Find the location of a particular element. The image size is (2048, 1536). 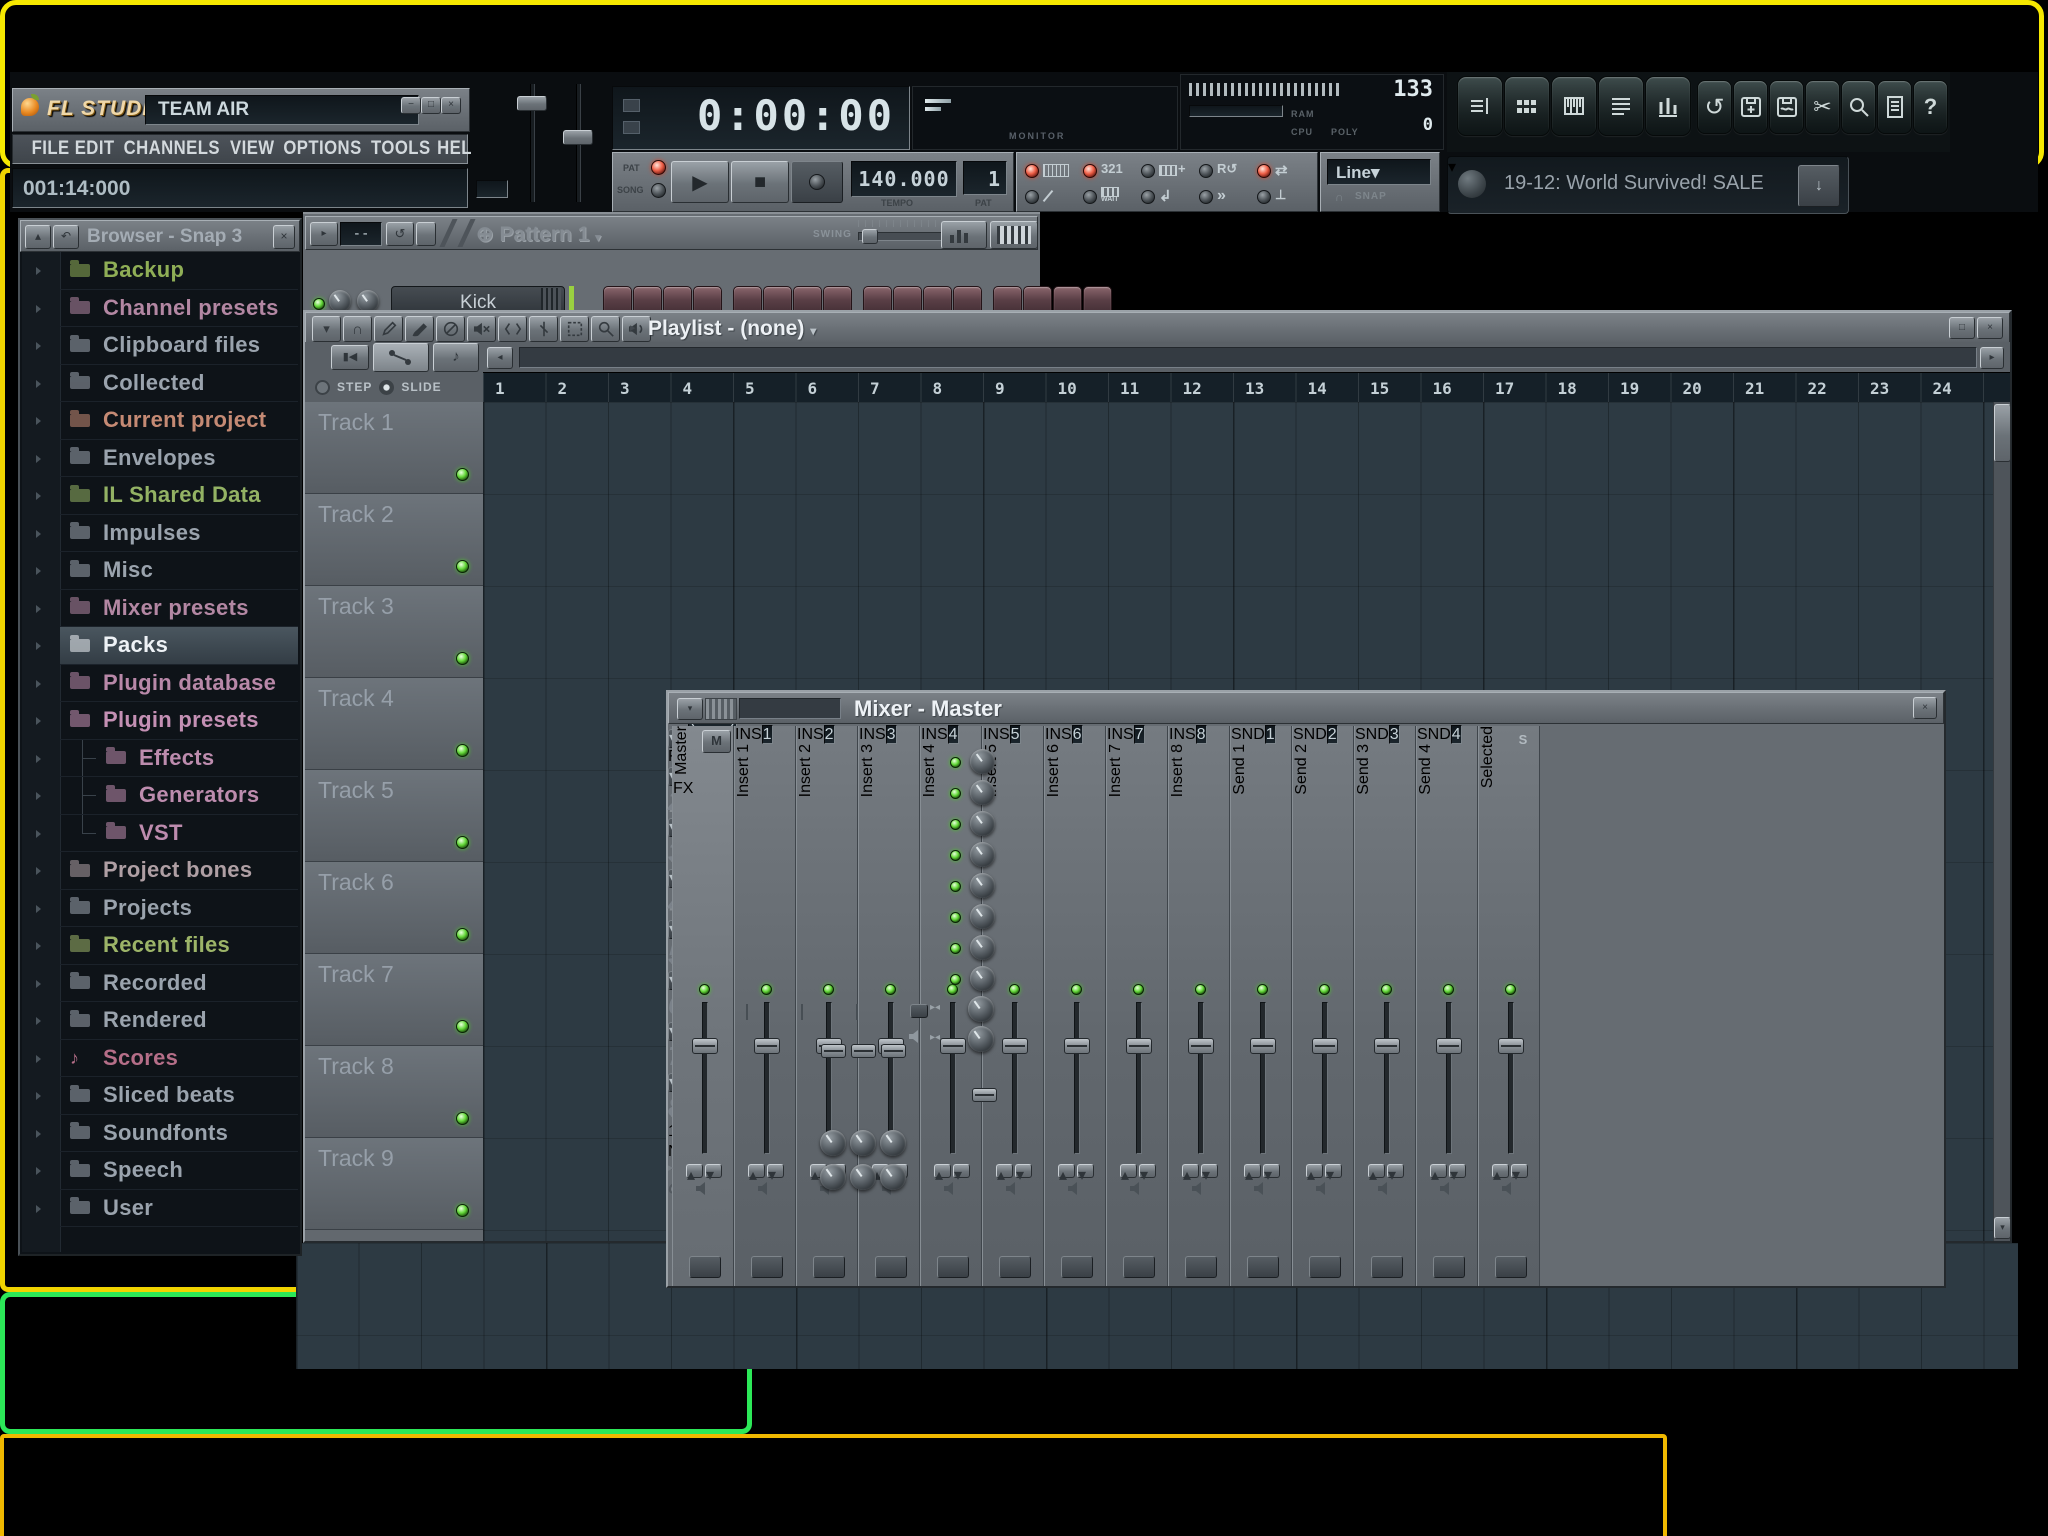

playlist-titlebar: ▾ ∩ ▸ Playlist - (none) ▾ □ × is located at coordinates (1157, 328).